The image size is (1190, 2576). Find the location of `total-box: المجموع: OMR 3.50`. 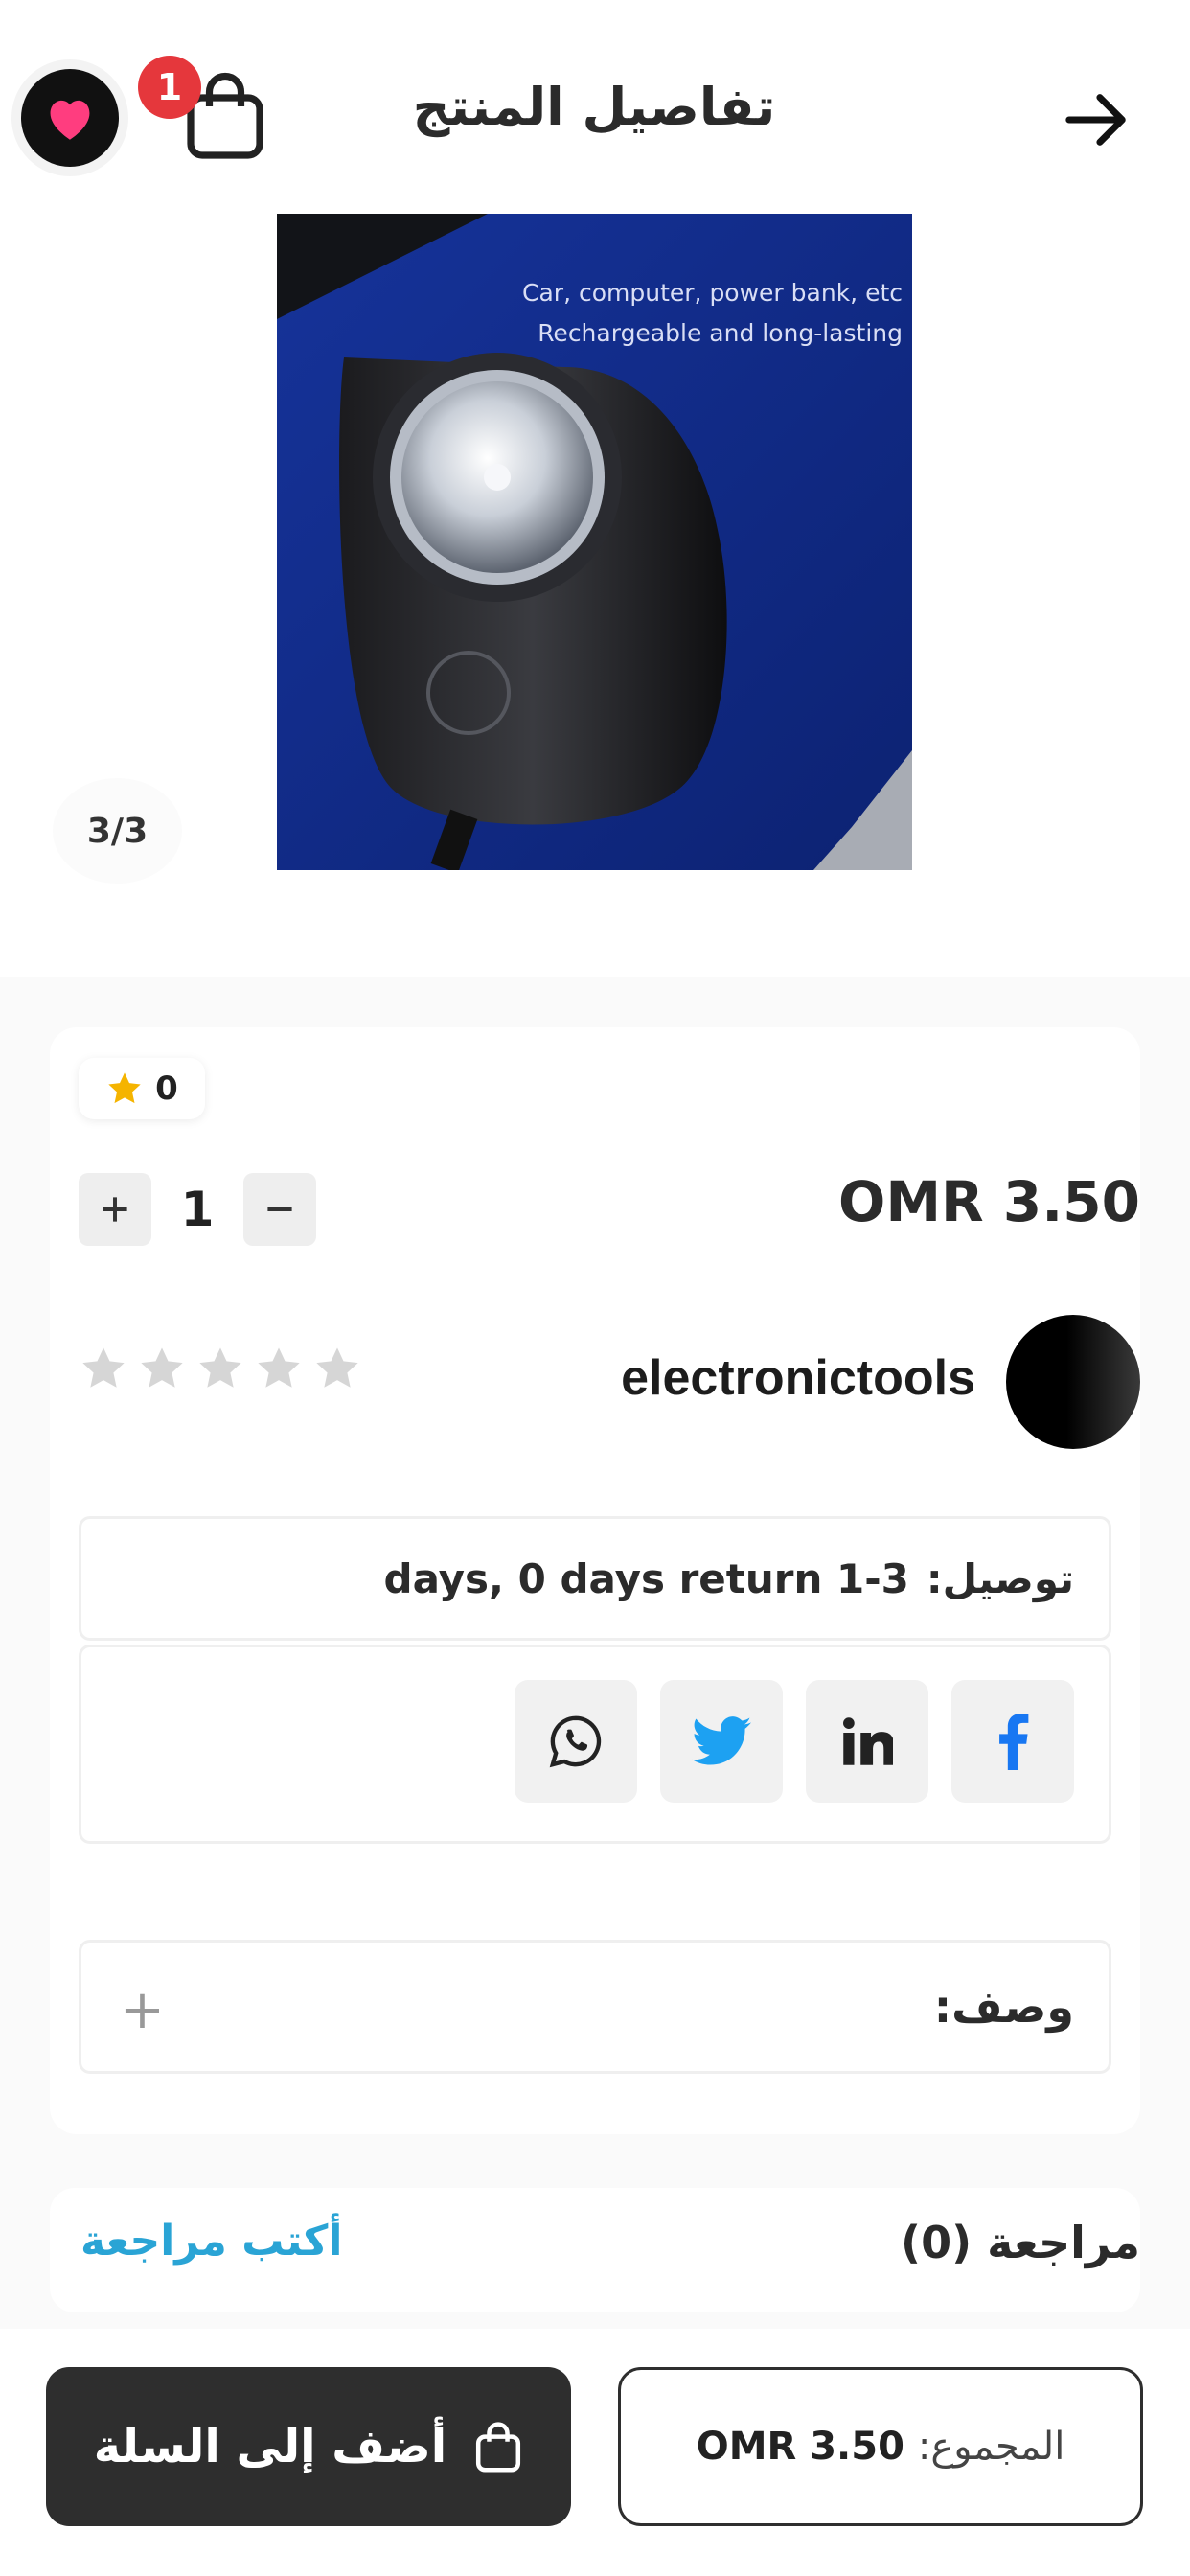

total-box: المجموع: OMR 3.50 is located at coordinates (881, 2446).